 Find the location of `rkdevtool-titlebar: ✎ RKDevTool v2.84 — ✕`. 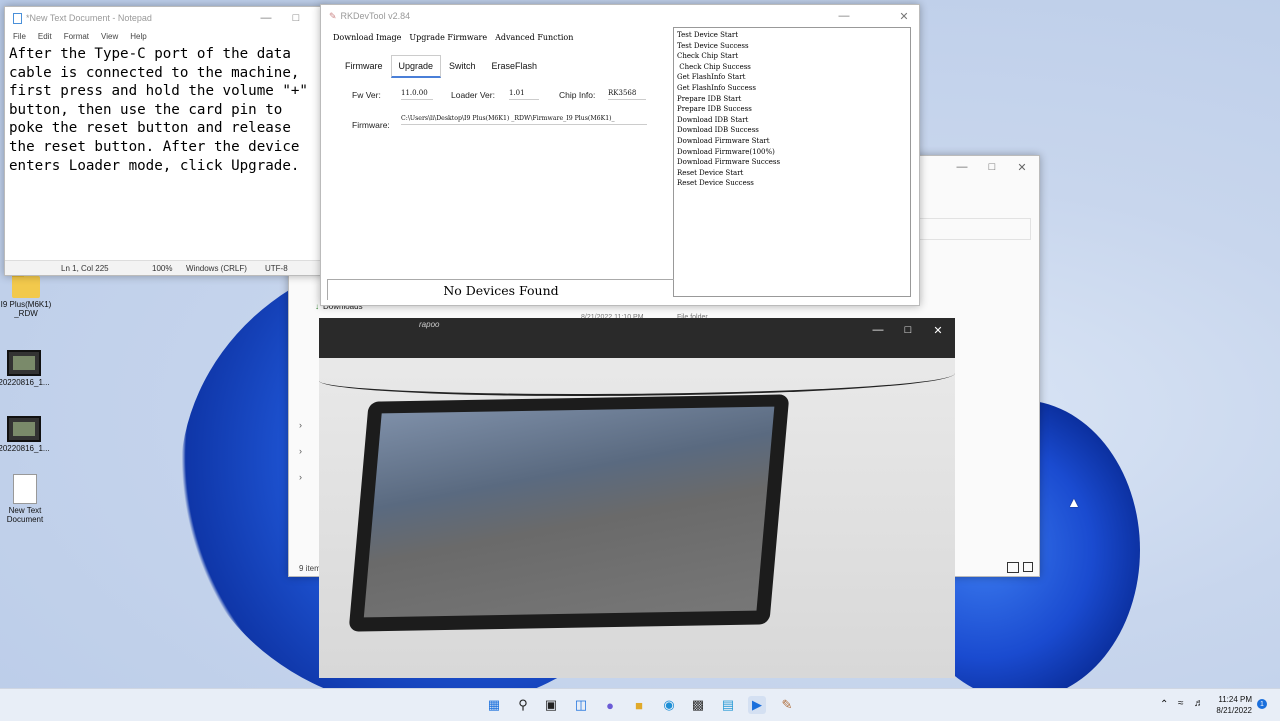

rkdevtool-titlebar: ✎ RKDevTool v2.84 — ✕ is located at coordinates (620, 16).